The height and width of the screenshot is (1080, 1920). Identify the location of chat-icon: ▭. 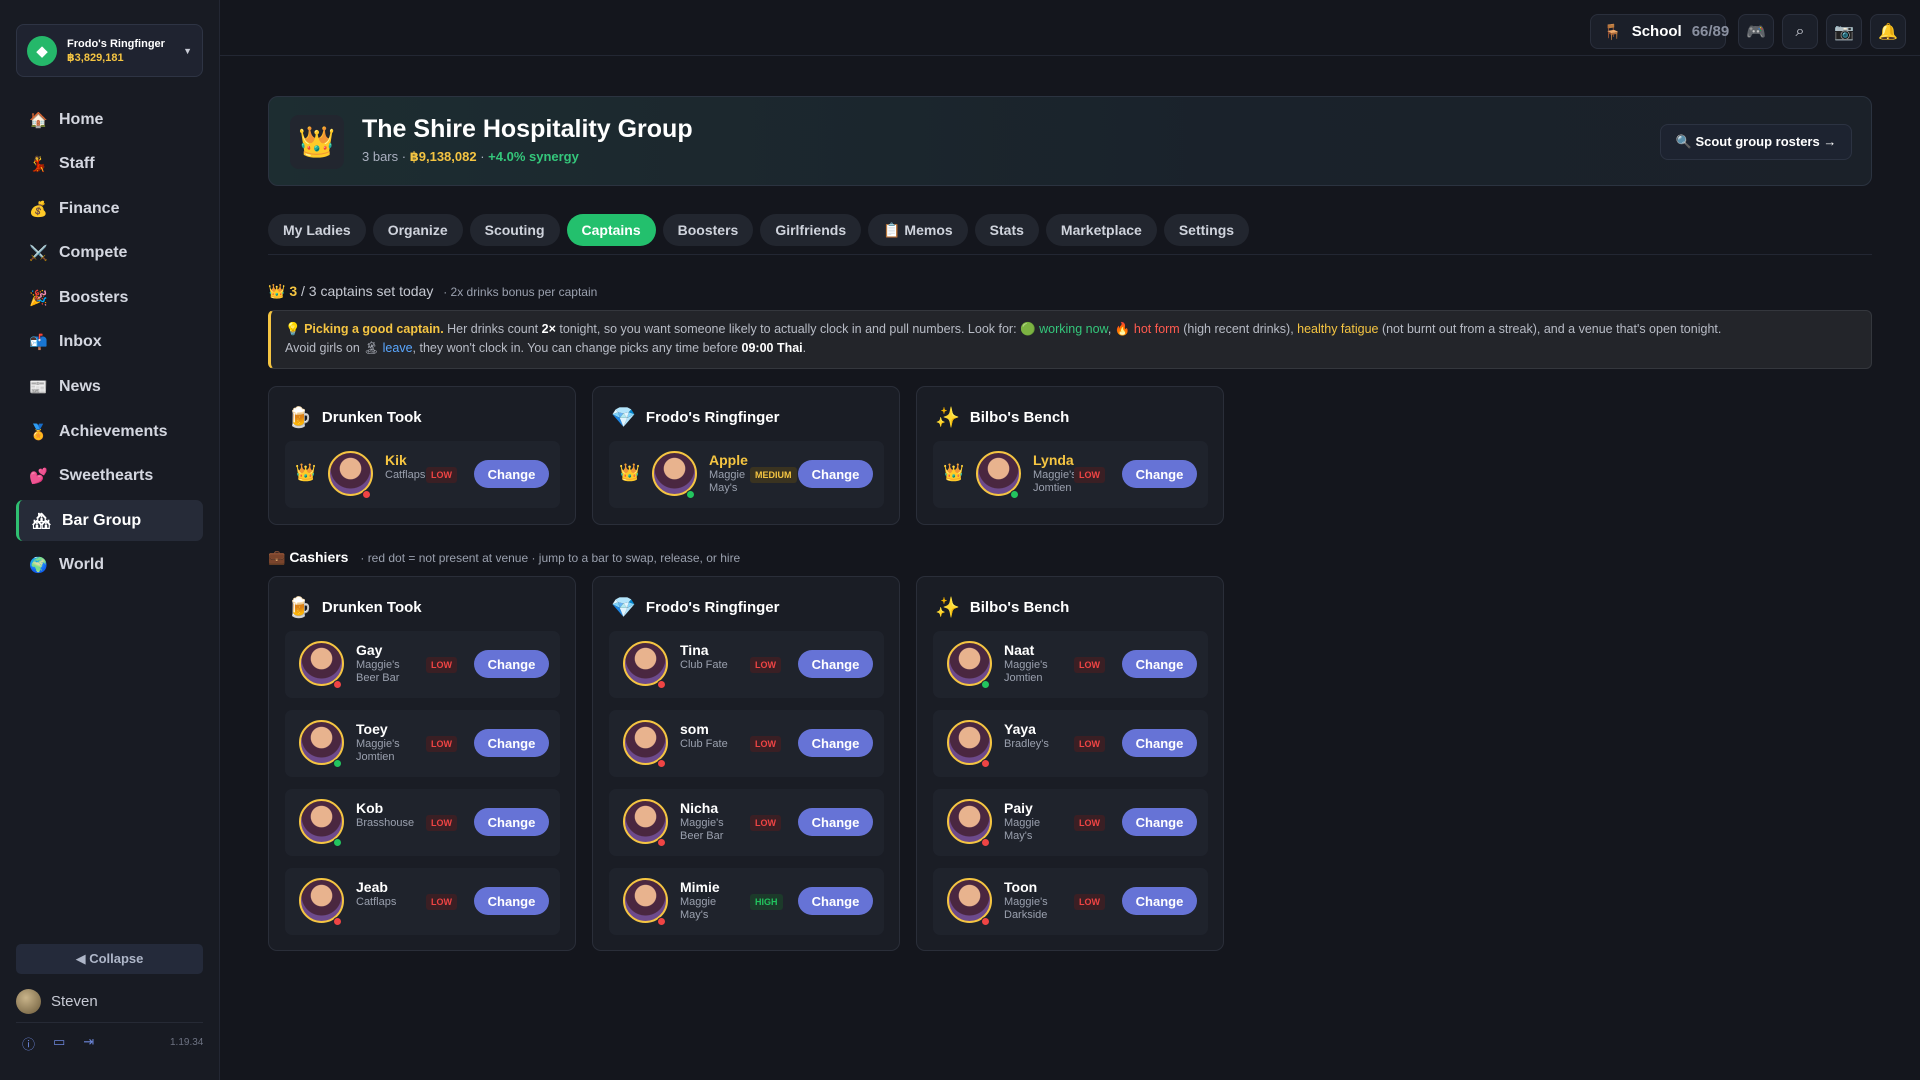
(59, 1043).